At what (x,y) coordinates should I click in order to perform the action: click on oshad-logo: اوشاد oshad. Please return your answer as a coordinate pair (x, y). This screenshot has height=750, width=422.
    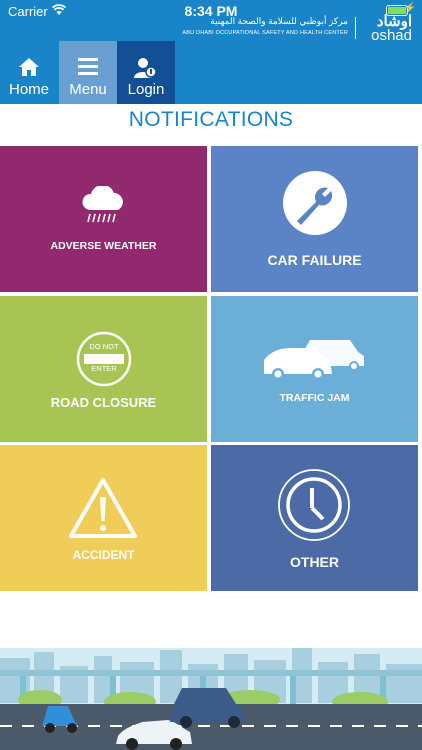
    Looking at the image, I should click on (387, 28).